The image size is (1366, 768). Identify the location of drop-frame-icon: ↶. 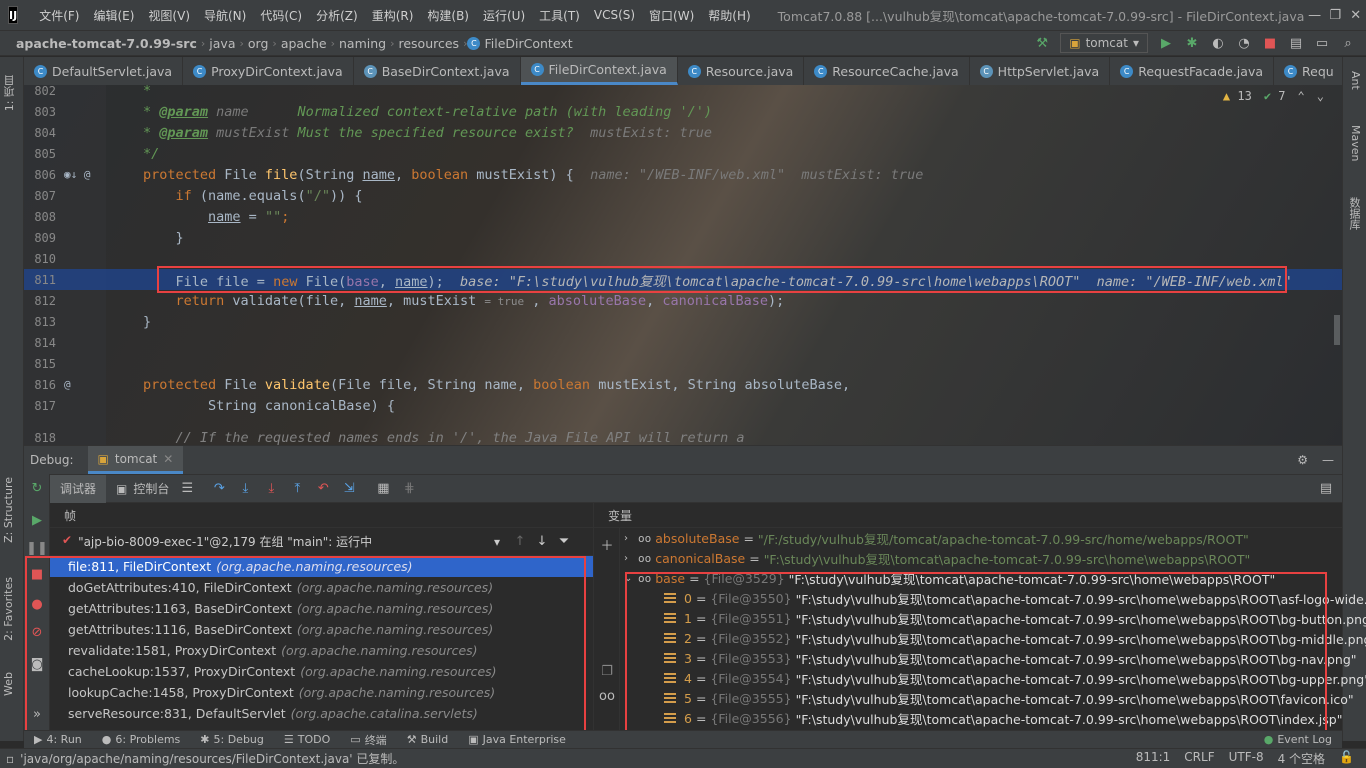
(323, 489).